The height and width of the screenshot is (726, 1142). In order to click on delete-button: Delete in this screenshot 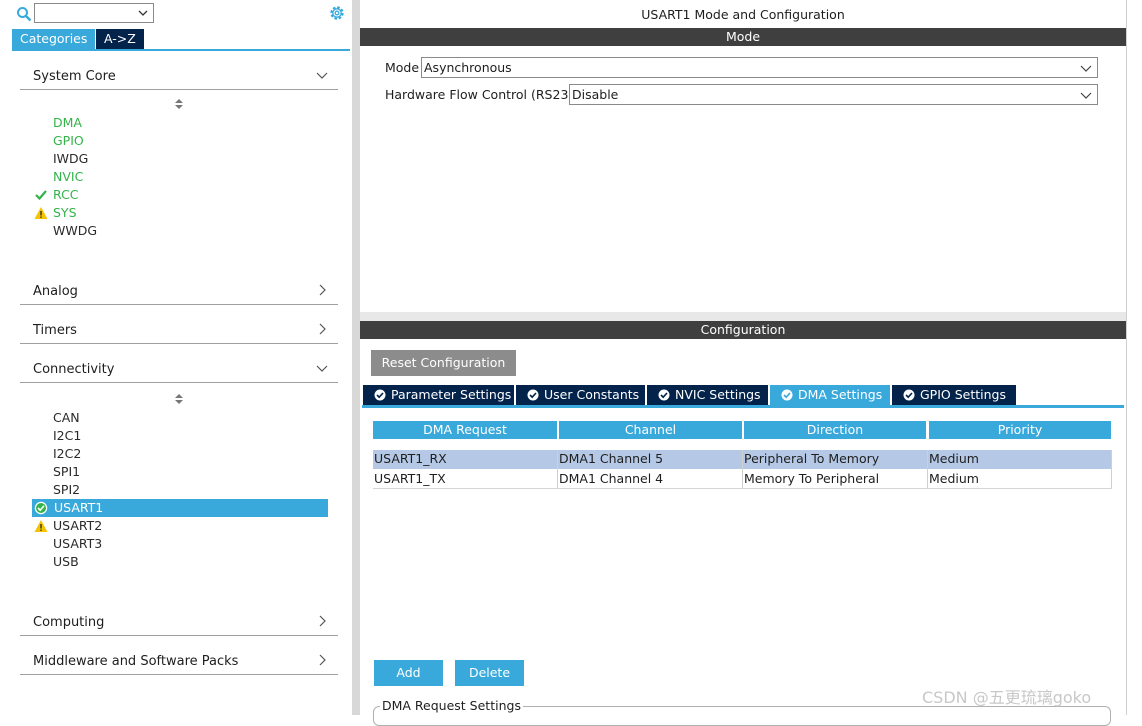, I will do `click(489, 673)`.